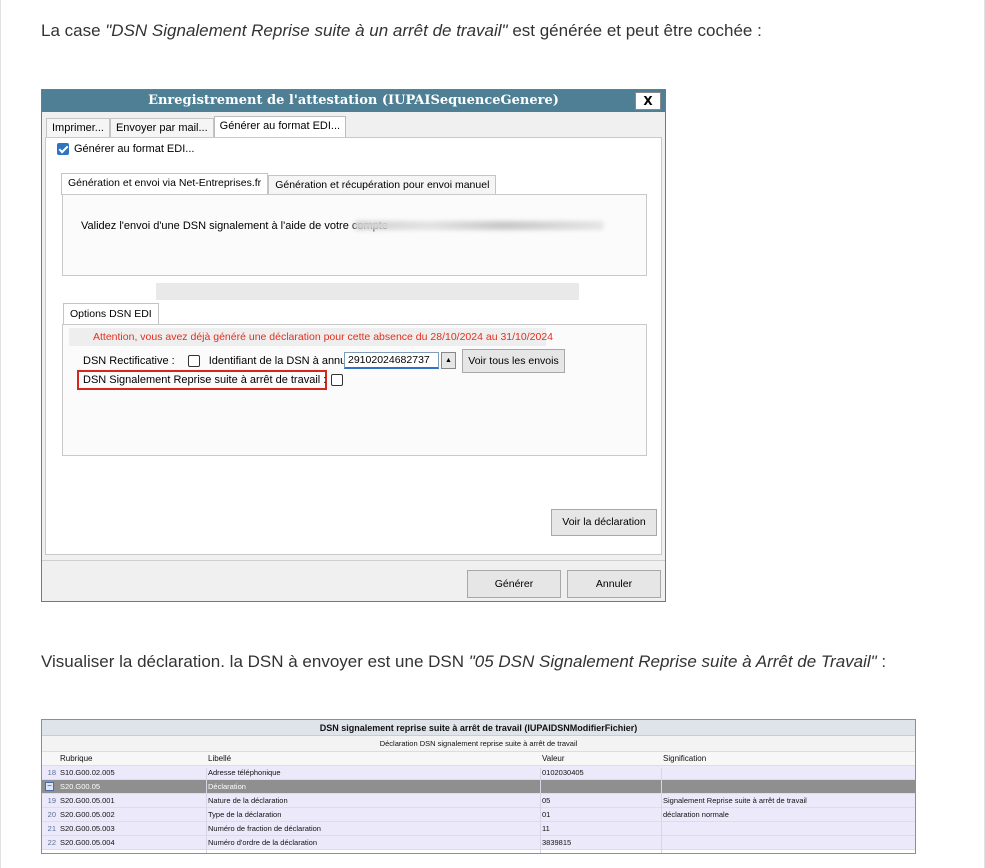 This screenshot has height=868, width=985. Describe the element at coordinates (87, 842) in the screenshot. I see `row-rubrique: S20.G00.05.004` at that location.